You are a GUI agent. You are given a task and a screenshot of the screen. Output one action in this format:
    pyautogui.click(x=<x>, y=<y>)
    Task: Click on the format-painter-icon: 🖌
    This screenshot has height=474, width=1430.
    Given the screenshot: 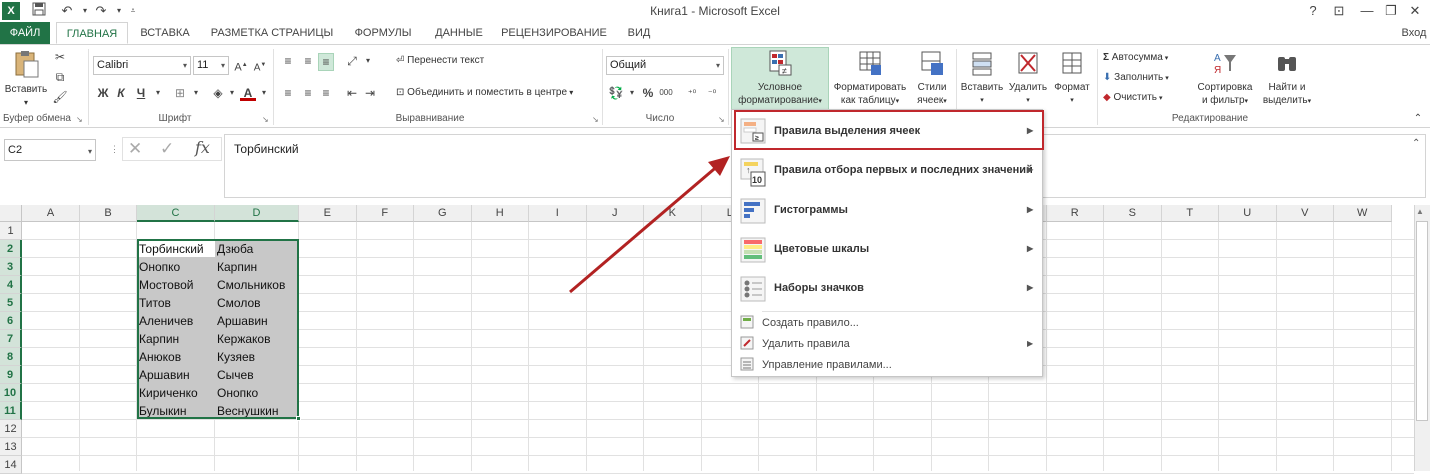 What is the action you would take?
    pyautogui.click(x=60, y=97)
    